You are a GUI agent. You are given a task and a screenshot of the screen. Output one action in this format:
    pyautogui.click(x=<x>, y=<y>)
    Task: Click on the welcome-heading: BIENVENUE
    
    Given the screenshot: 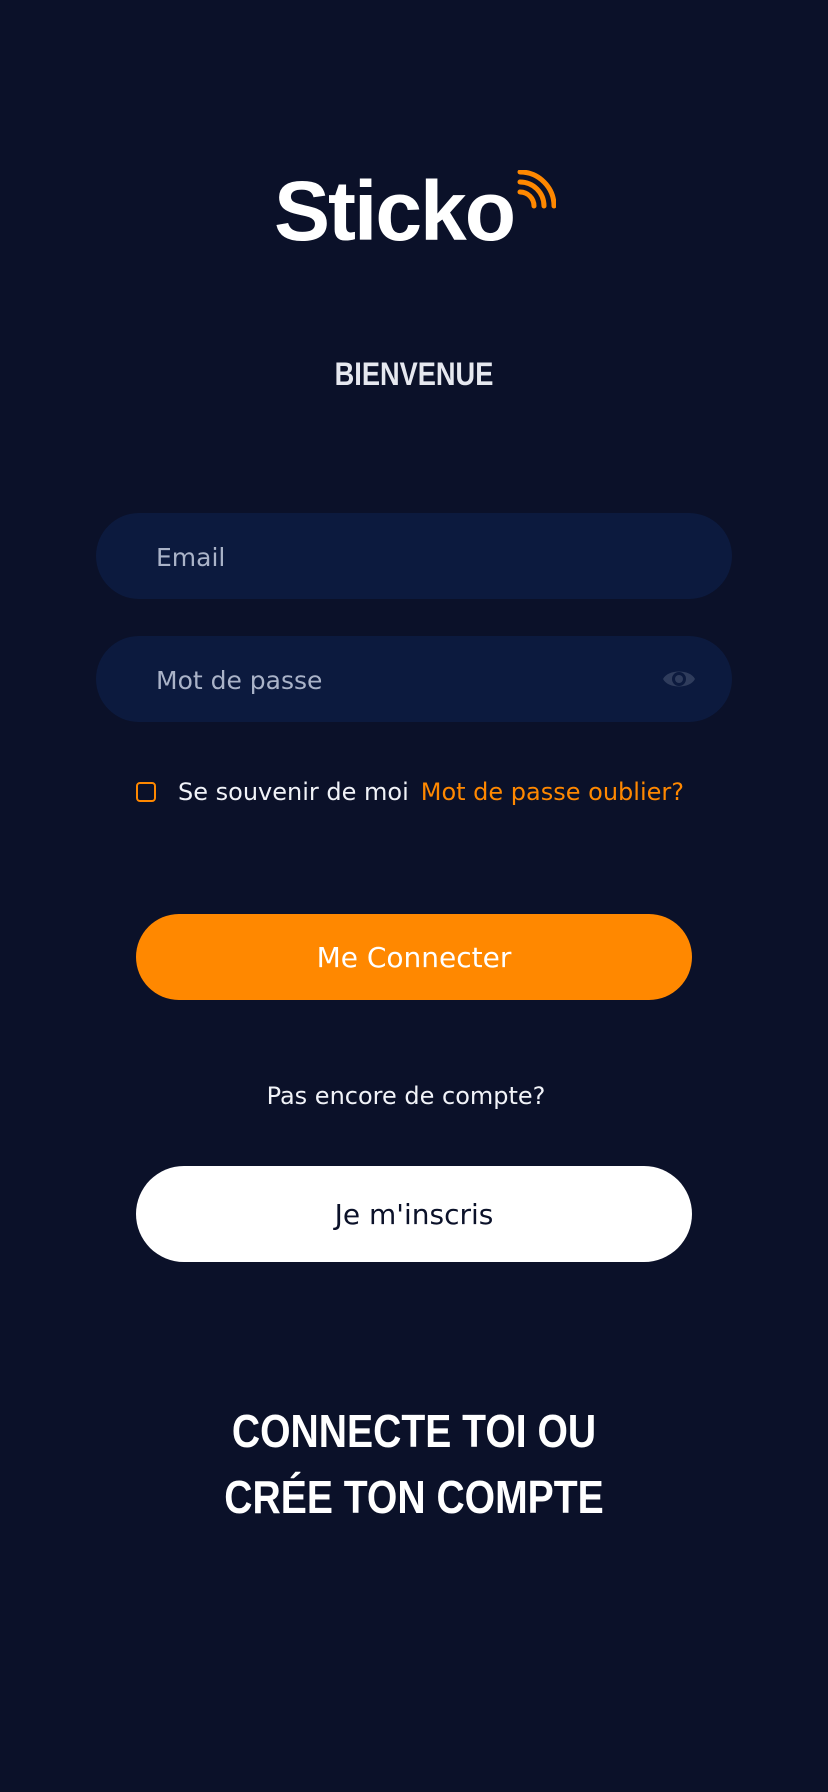 What is the action you would take?
    pyautogui.click(x=414, y=374)
    